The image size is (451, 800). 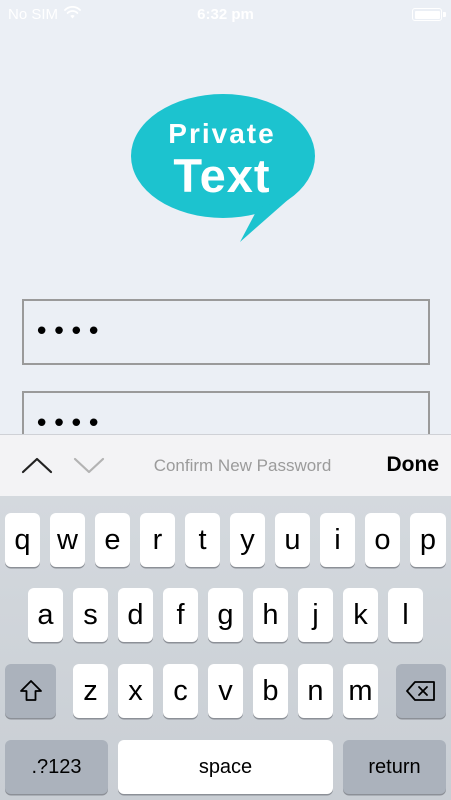 I want to click on key-t: t, so click(x=202, y=540).